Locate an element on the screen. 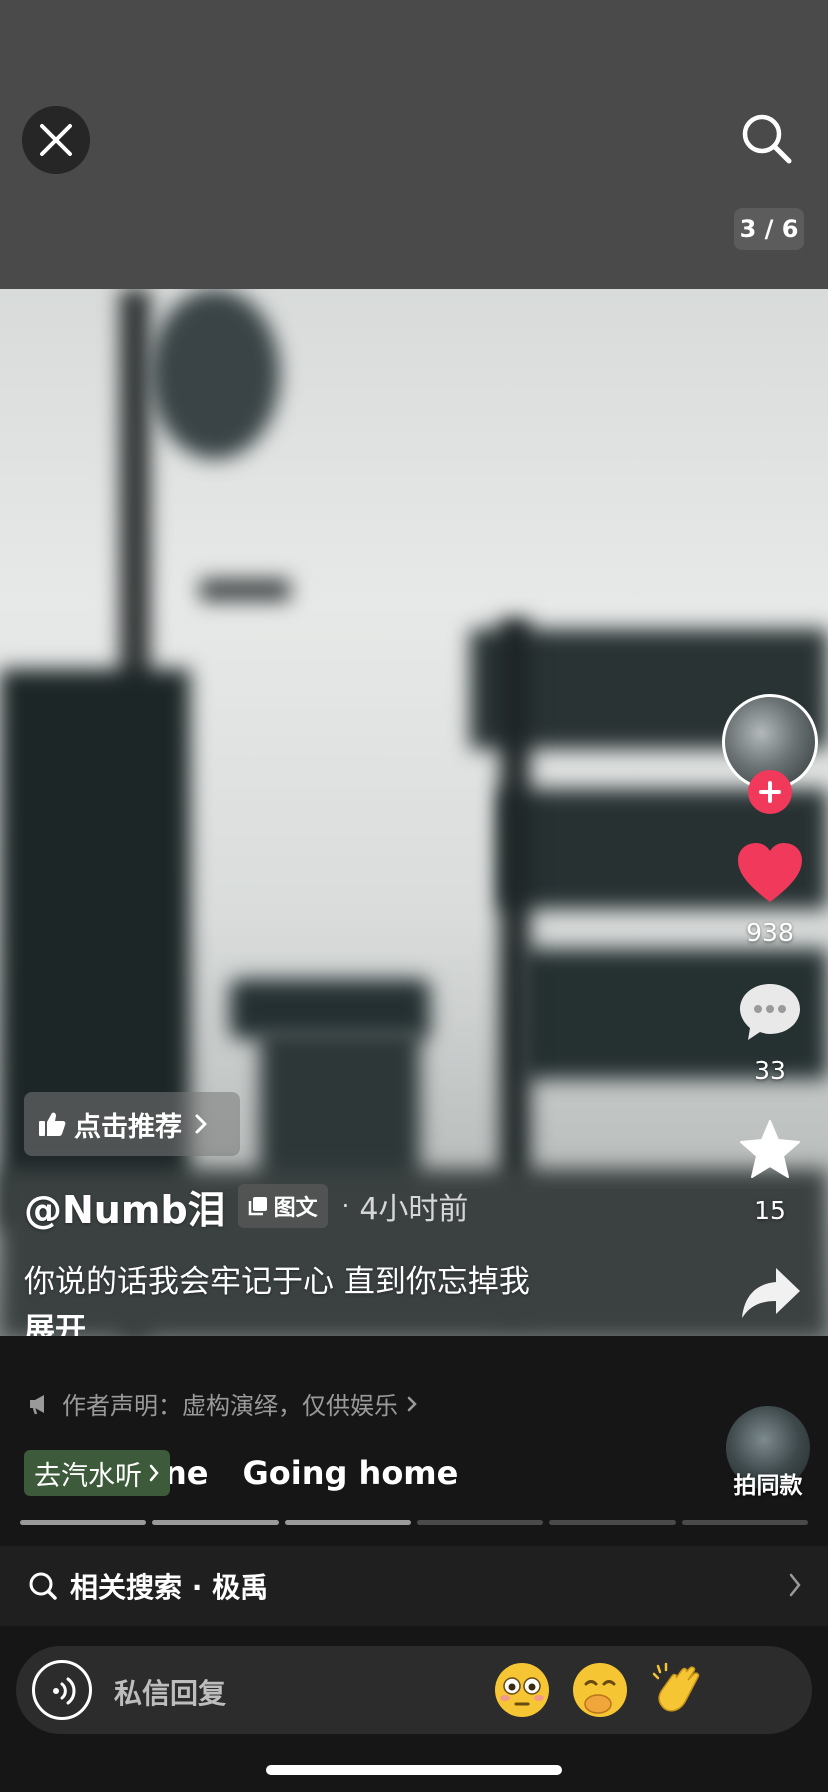 This screenshot has height=1792, width=828. author-name: @Numb泪 is located at coordinates (125, 1206).